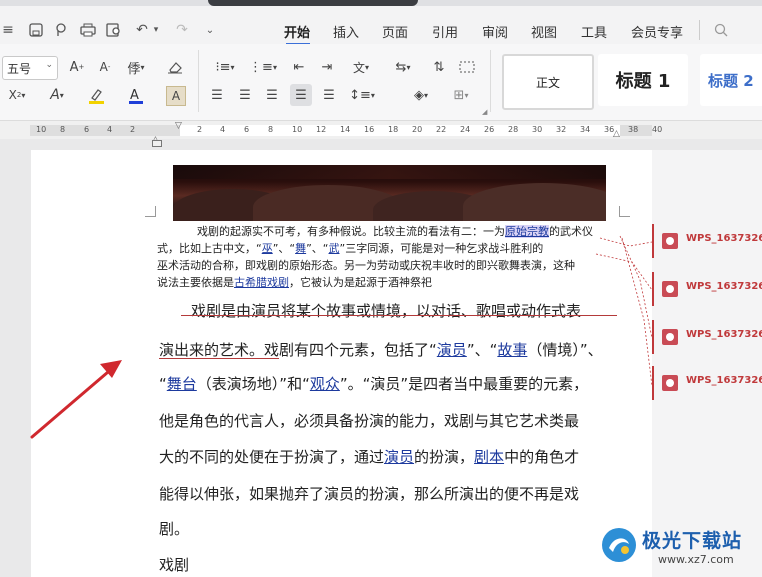  Describe the element at coordinates (692, 541) in the screenshot. I see `watermark-title: 极光下载站` at that location.